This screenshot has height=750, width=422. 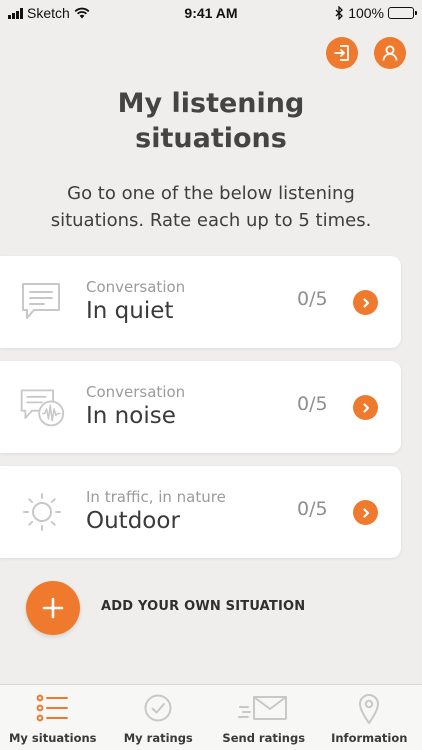 I want to click on check-circle-icon, so click(x=158, y=708).